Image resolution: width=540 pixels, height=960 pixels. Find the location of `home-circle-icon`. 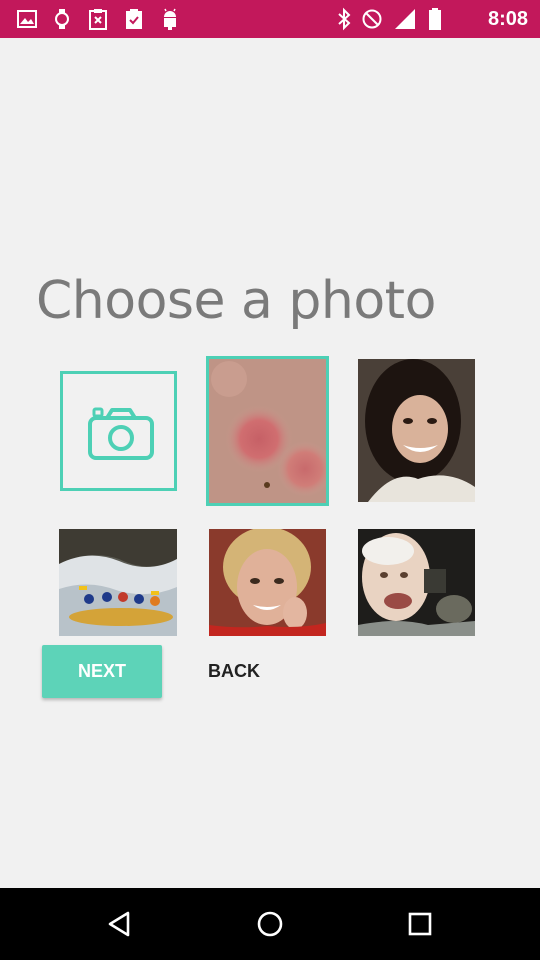

home-circle-icon is located at coordinates (270, 924).